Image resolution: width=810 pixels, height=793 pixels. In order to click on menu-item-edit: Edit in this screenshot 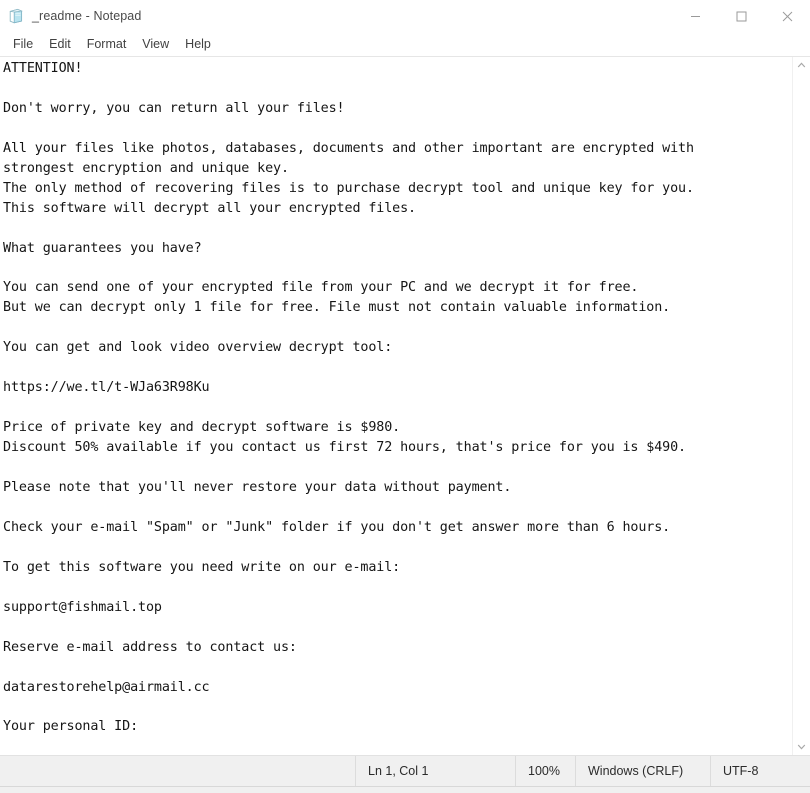, I will do `click(60, 44)`.